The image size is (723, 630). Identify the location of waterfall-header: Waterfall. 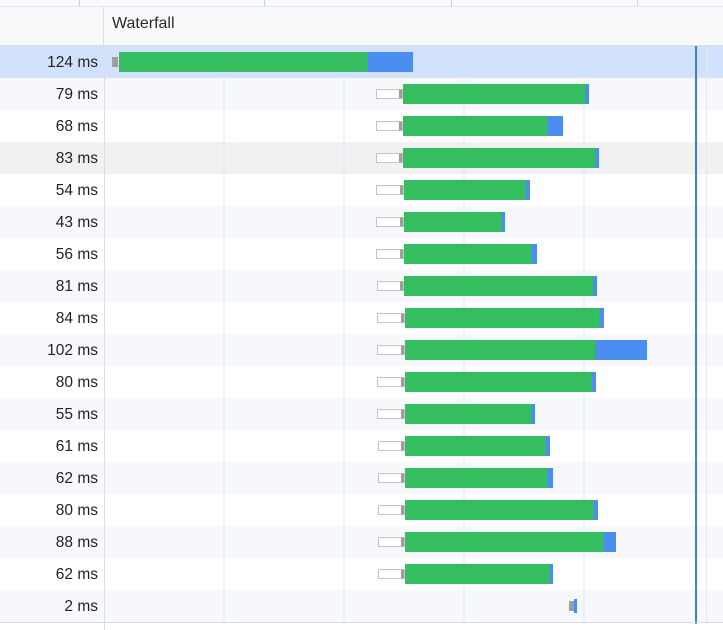
(361, 23).